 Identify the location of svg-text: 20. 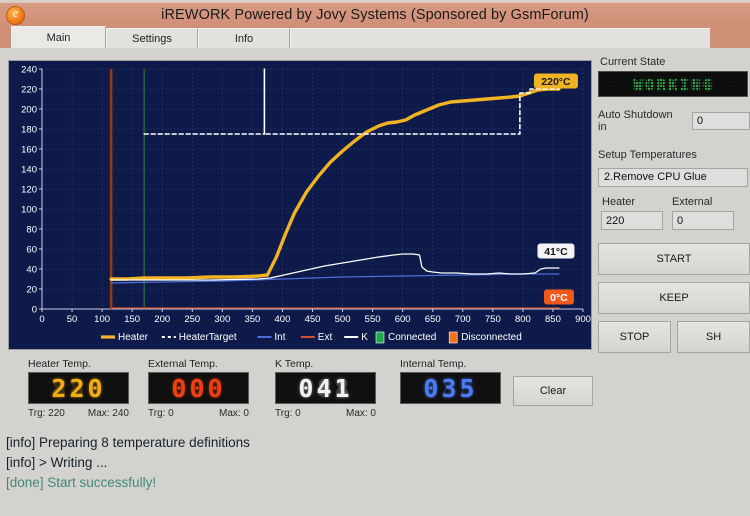
(31, 290).